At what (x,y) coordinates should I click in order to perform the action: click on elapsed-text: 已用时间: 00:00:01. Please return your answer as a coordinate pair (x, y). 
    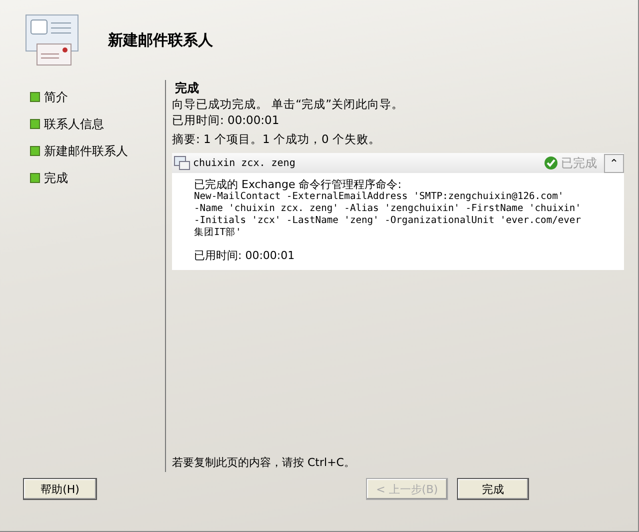
    Looking at the image, I should click on (245, 256).